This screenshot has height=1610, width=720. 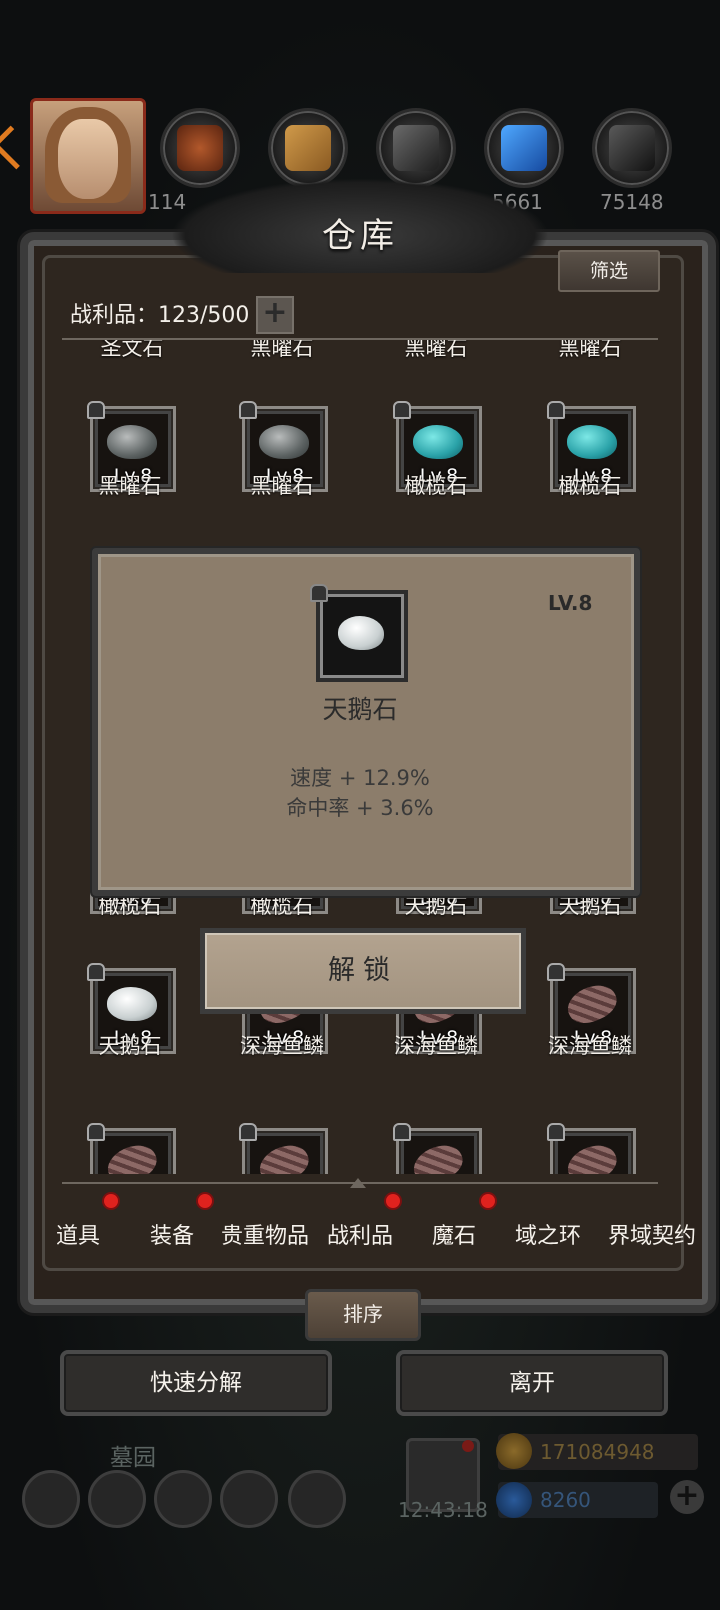 What do you see at coordinates (51, 1499) in the screenshot?
I see `menu-icon` at bounding box center [51, 1499].